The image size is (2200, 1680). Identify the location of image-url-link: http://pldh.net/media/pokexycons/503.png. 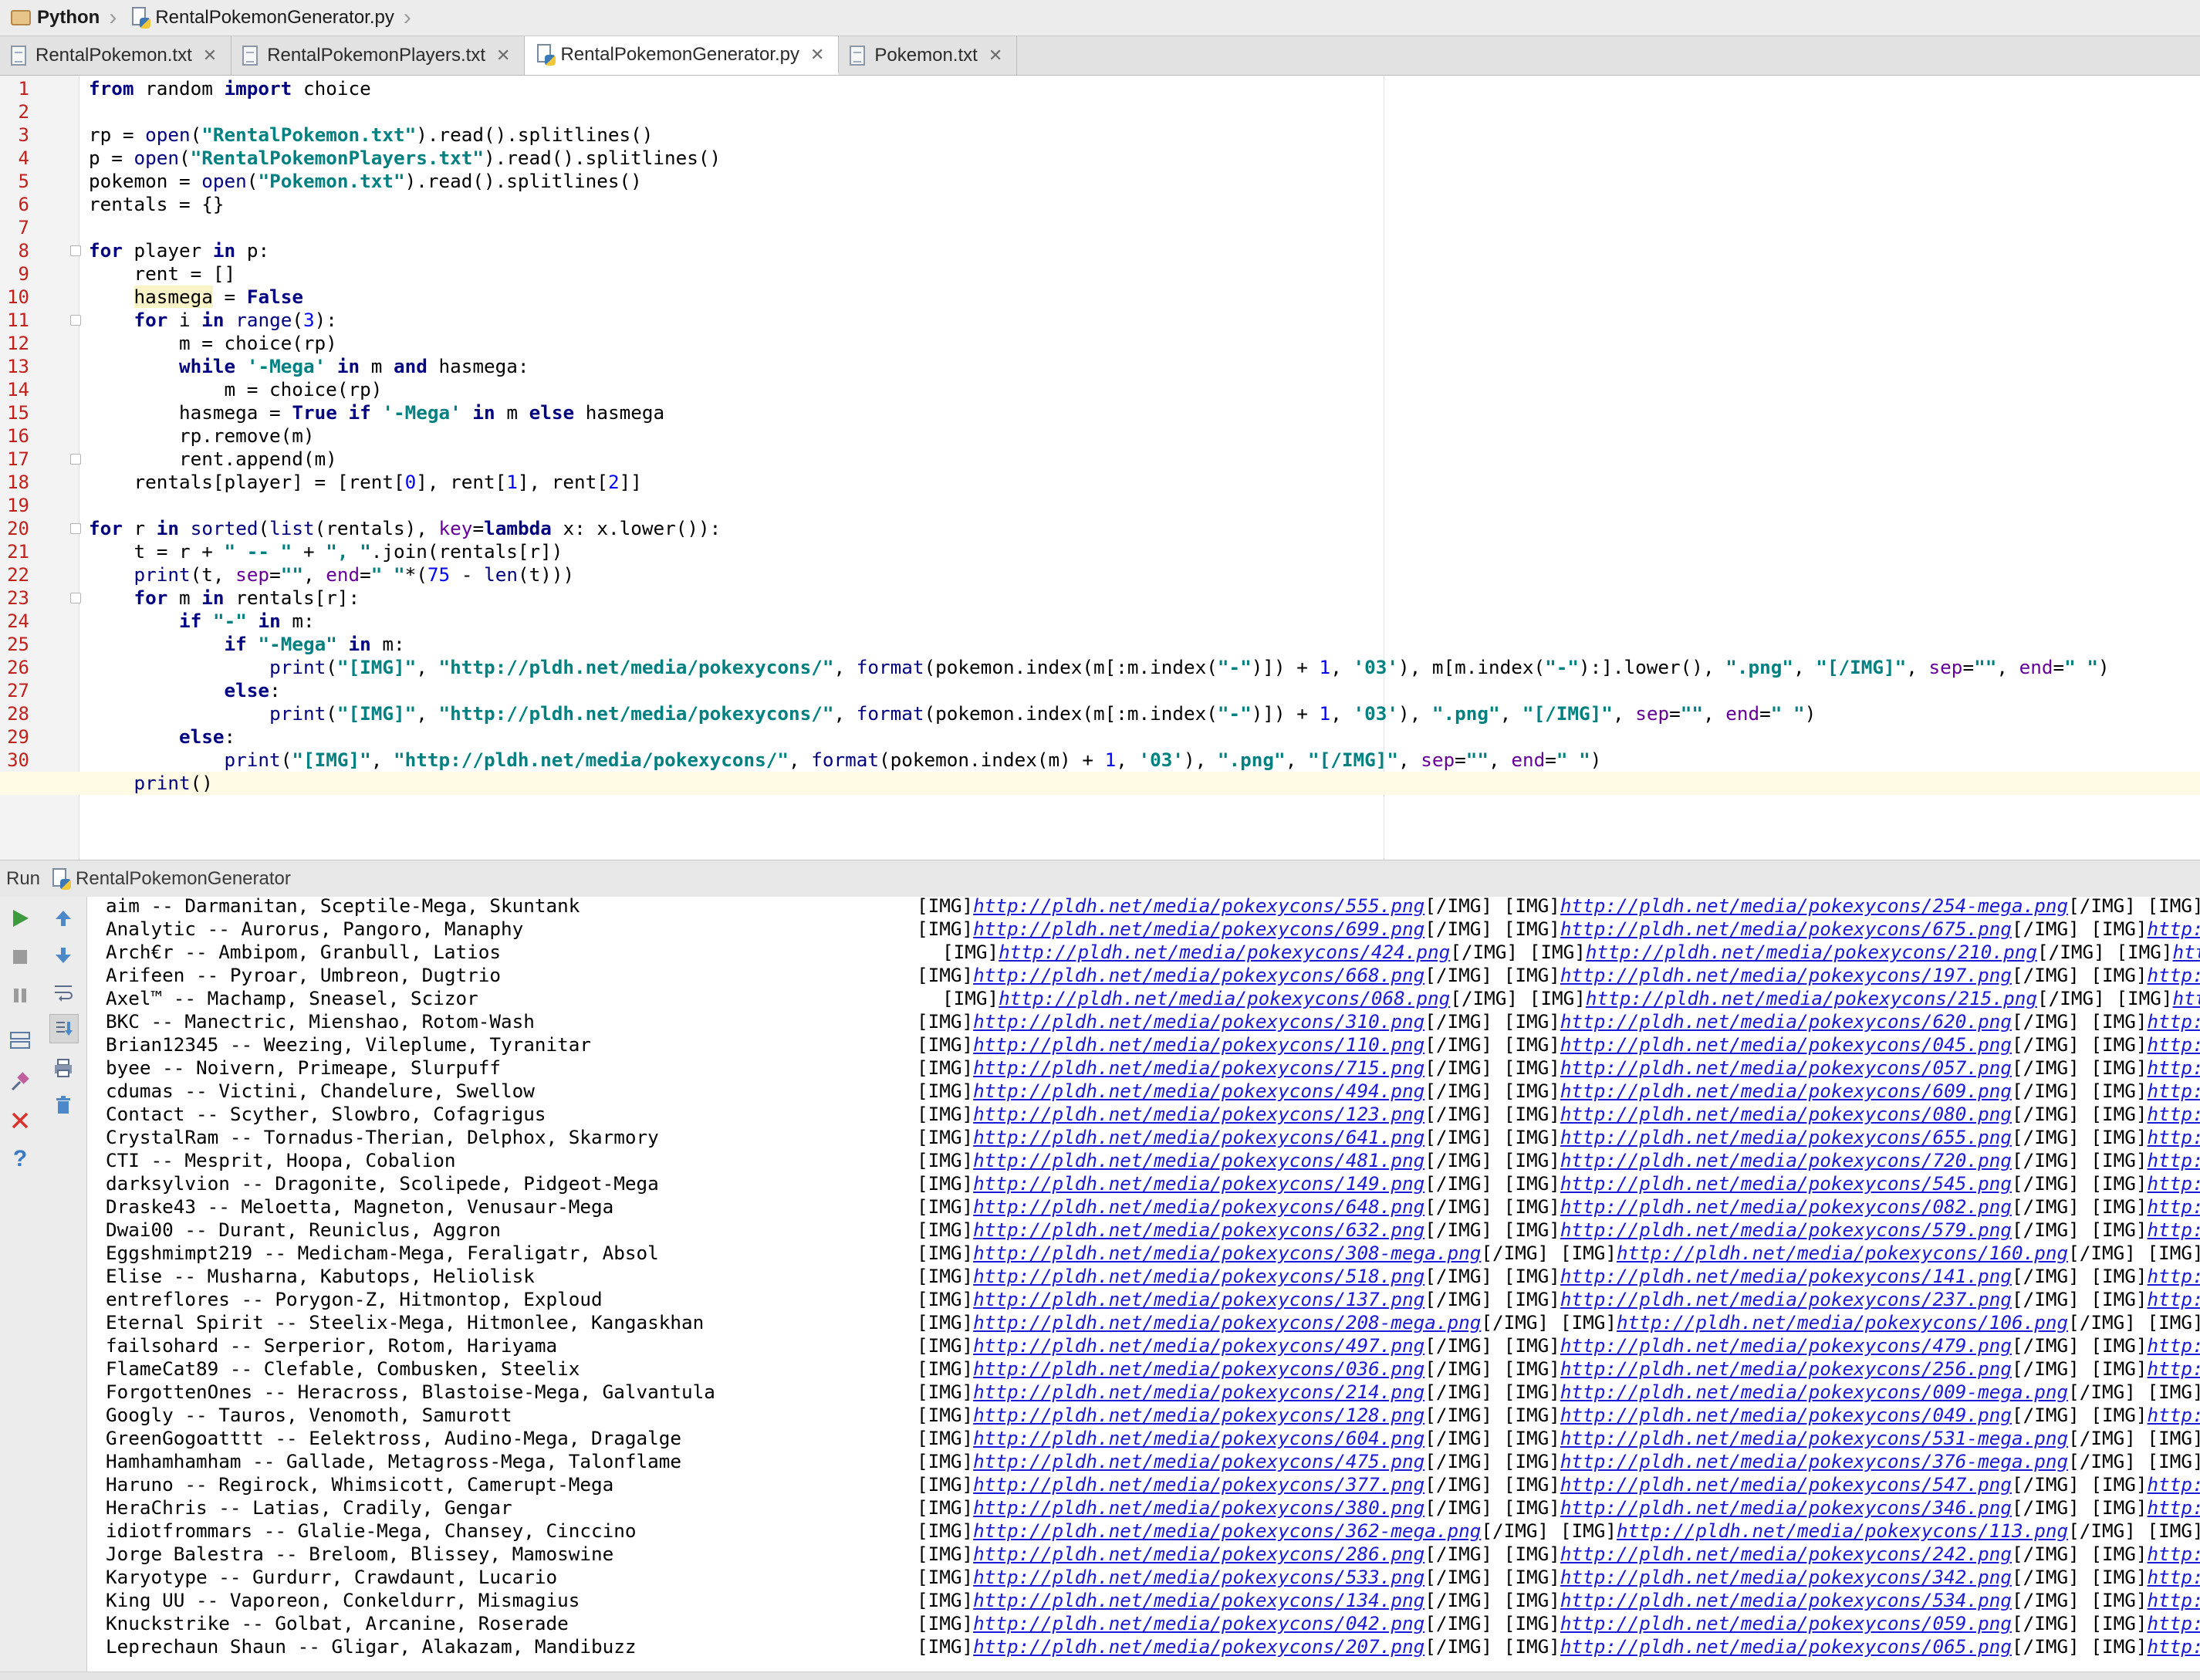
(2174, 1415).